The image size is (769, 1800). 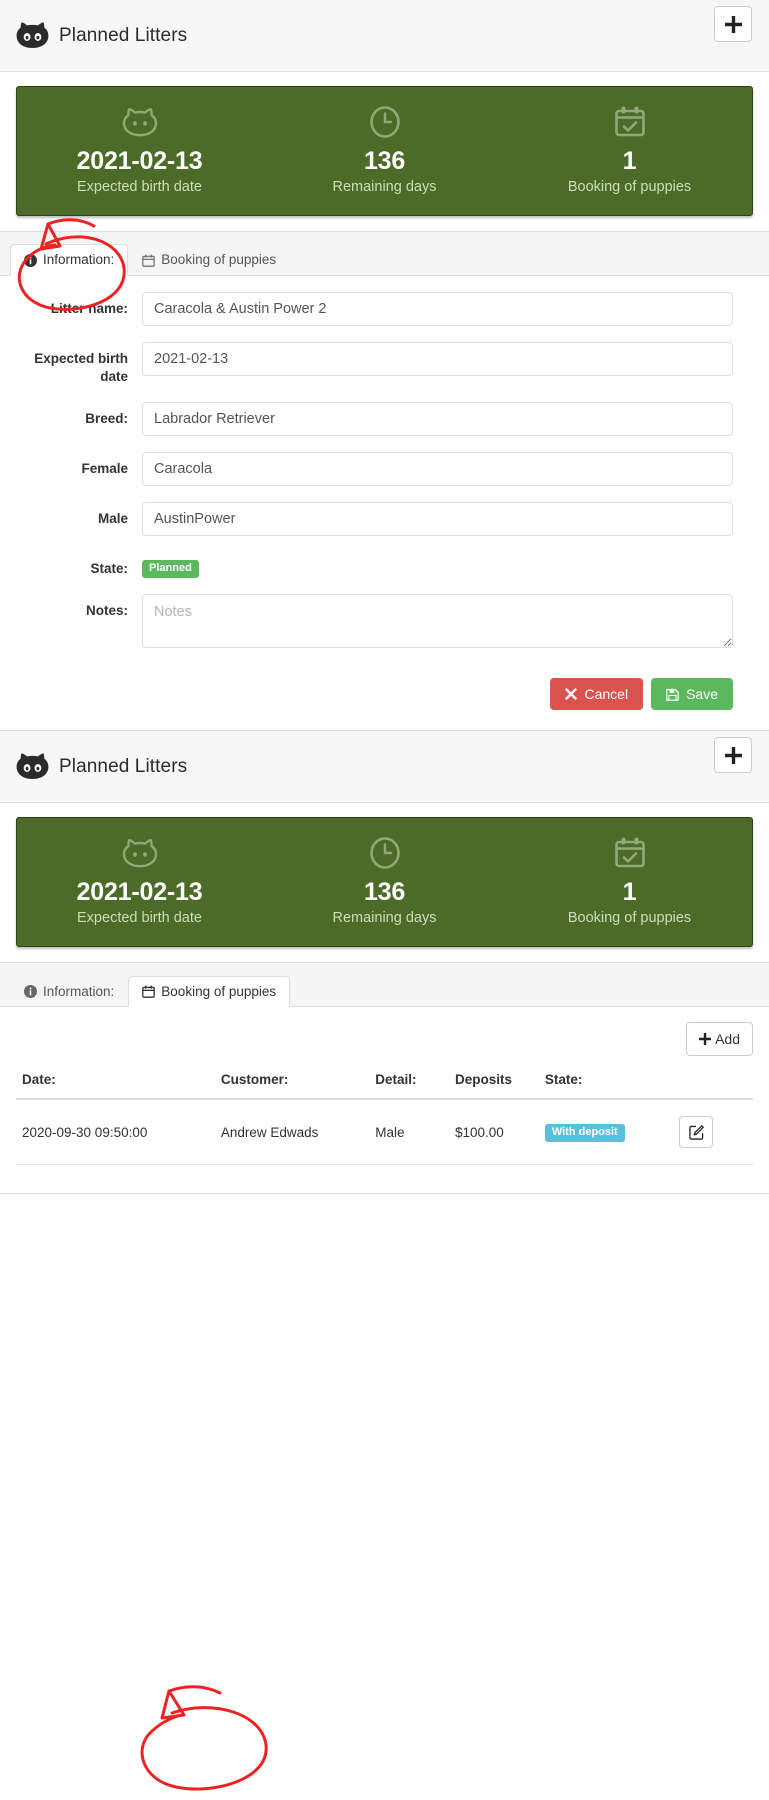 I want to click on female-input, so click(x=437, y=469).